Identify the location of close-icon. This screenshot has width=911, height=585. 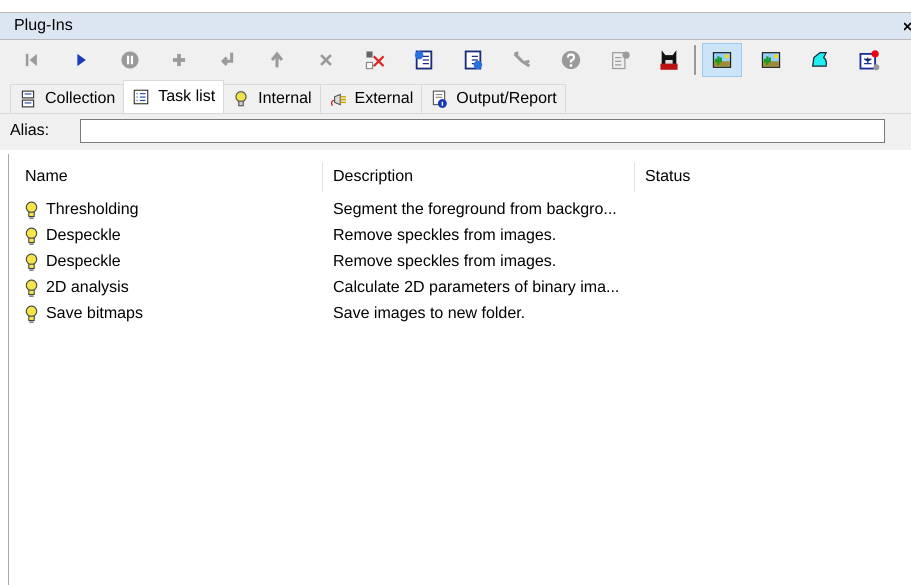
(907, 26).